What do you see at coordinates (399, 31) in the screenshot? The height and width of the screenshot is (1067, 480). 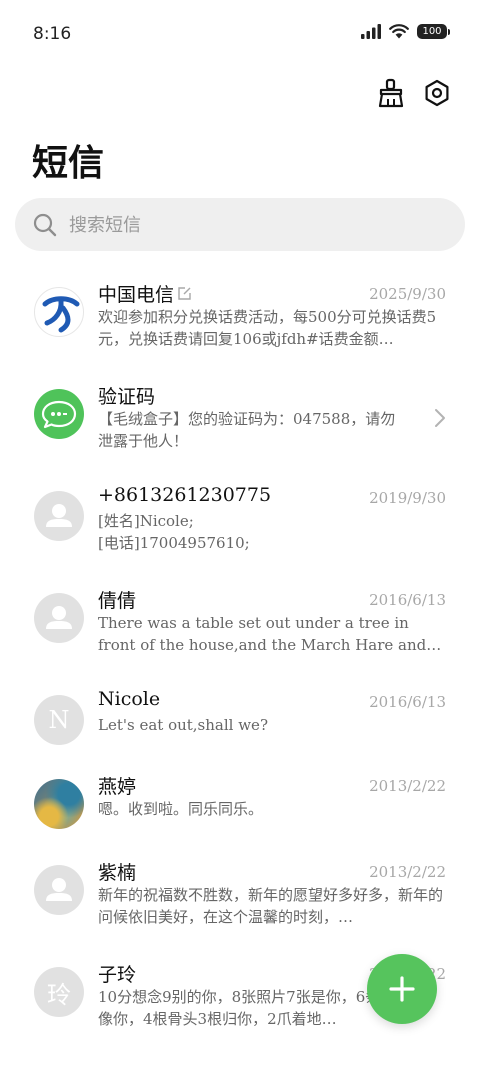 I see `wifi-icon` at bounding box center [399, 31].